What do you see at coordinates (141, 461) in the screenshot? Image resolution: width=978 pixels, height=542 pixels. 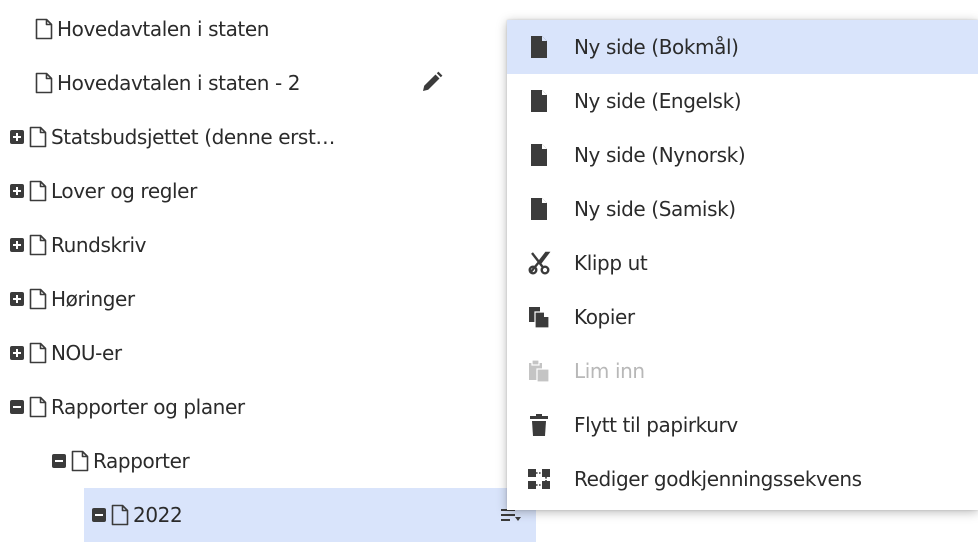 I see `tree-item-label: Rapporter` at bounding box center [141, 461].